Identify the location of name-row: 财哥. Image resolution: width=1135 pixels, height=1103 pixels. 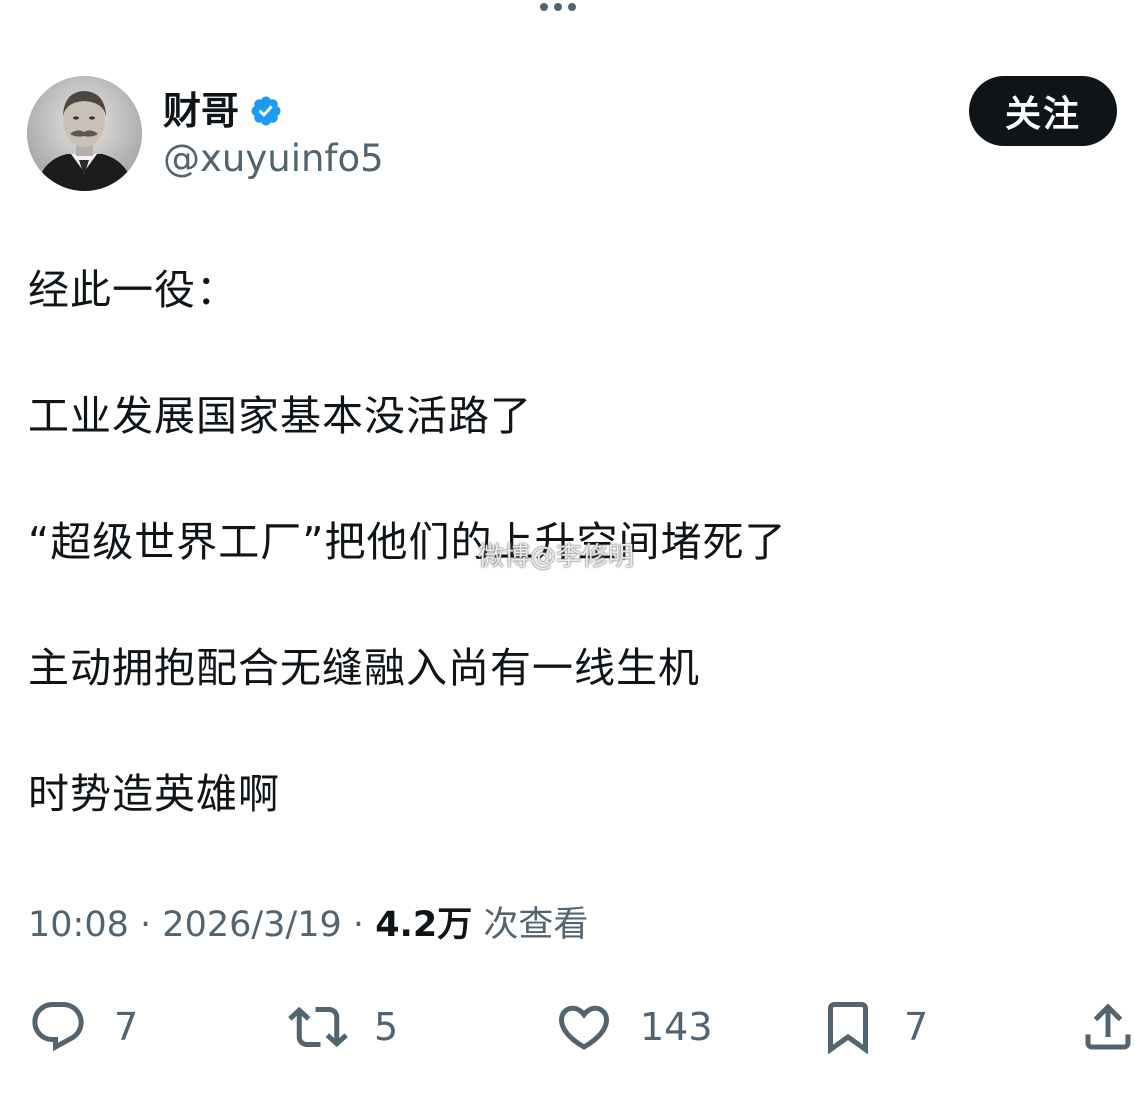
(223, 111).